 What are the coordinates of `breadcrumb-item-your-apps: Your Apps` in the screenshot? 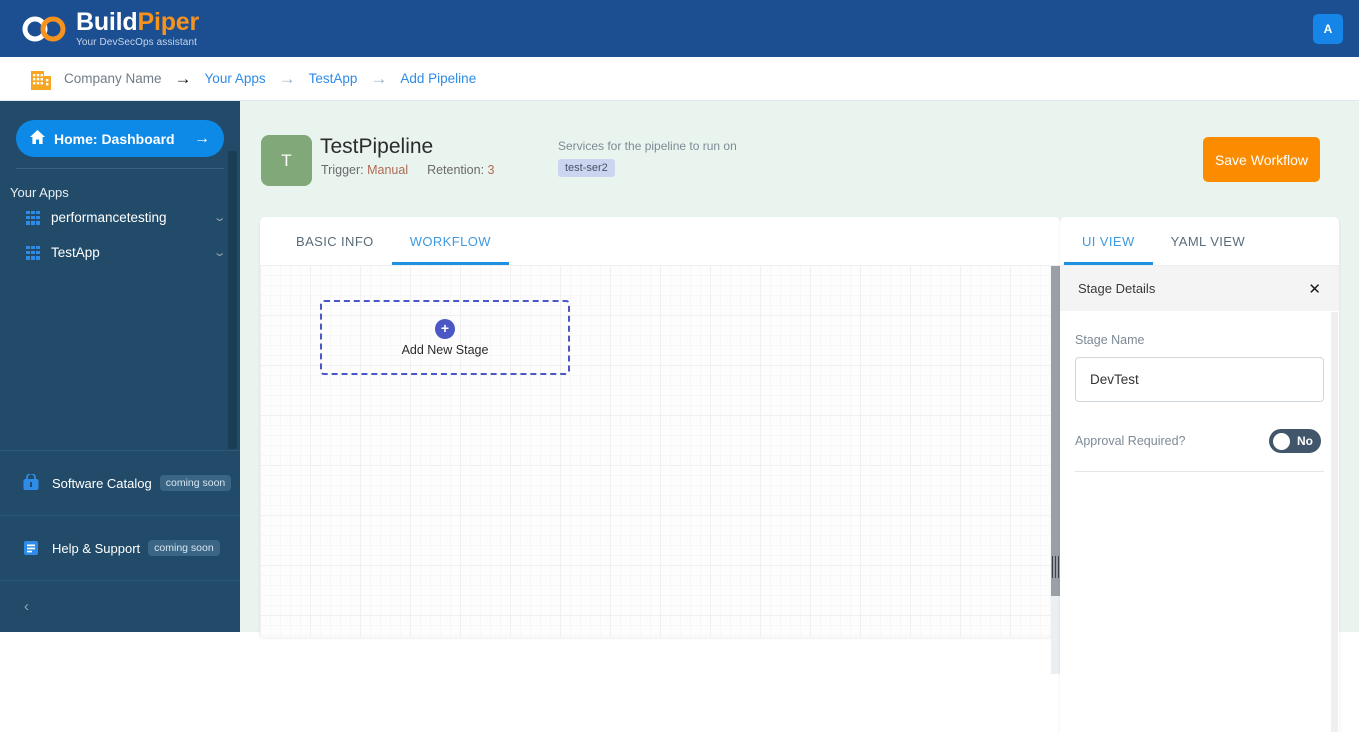 It's located at (235, 78).